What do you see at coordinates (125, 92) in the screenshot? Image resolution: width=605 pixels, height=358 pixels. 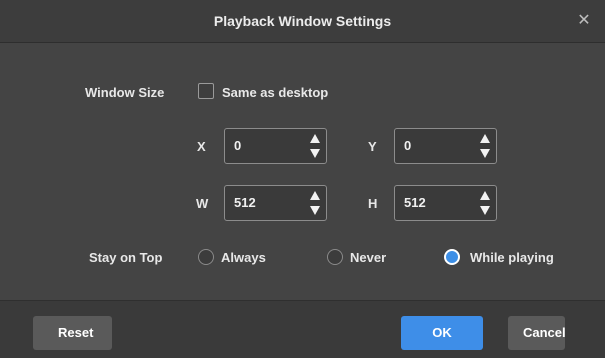 I see `window-size-label: Window Size` at bounding box center [125, 92].